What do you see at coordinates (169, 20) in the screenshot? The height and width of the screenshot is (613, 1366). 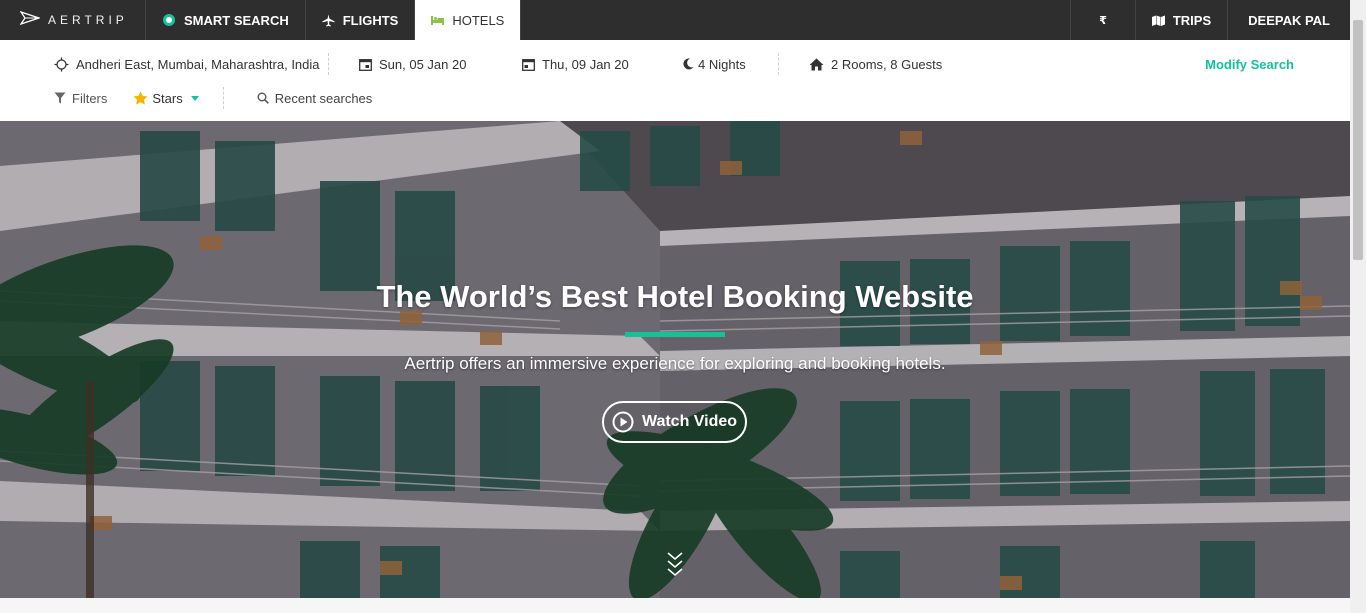 I see `chat-bubble-icon` at bounding box center [169, 20].